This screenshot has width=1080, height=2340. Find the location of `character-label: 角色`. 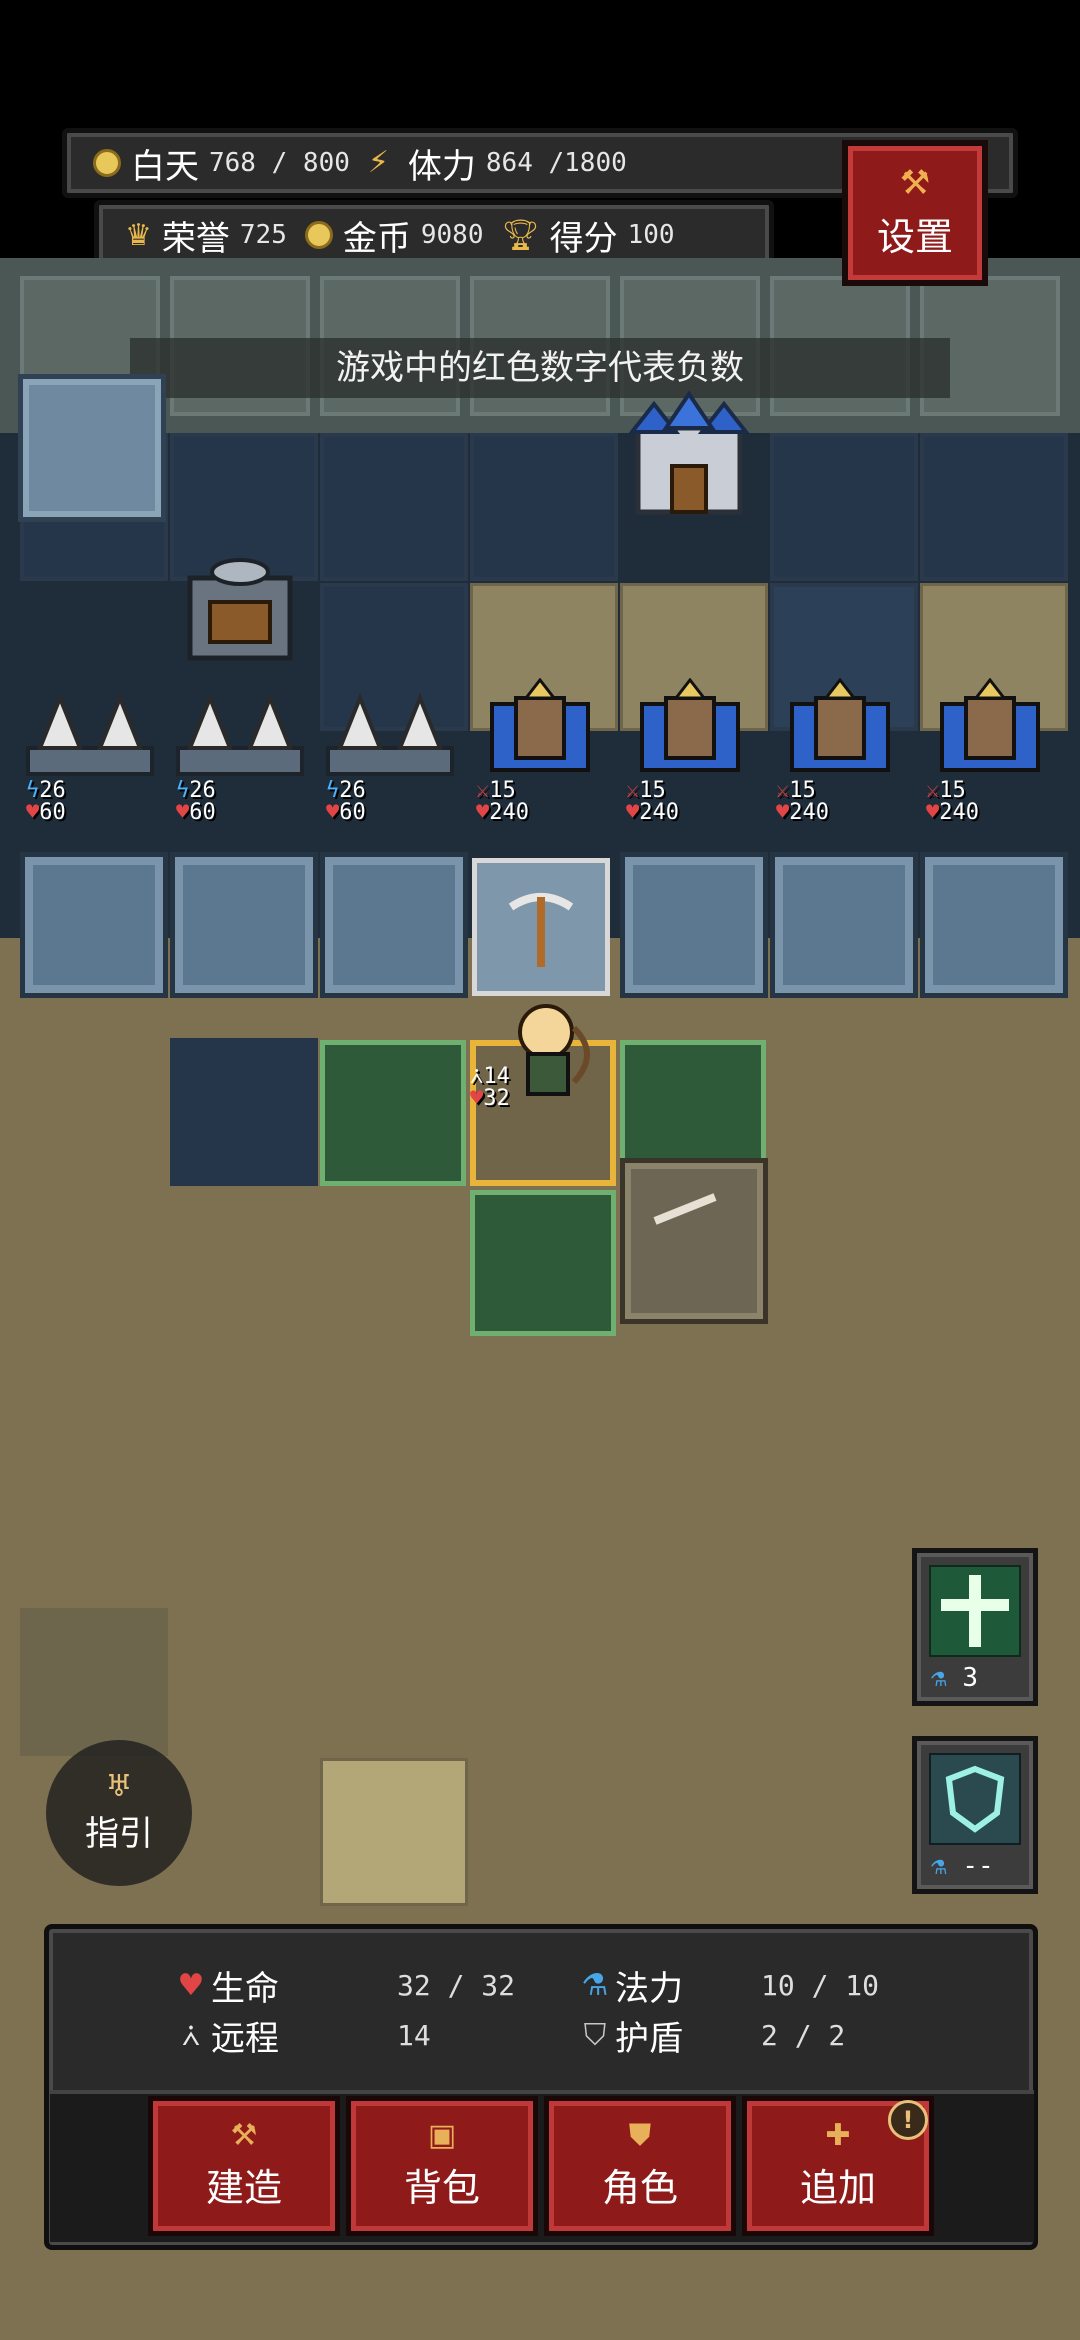

character-label: 角色 is located at coordinates (639, 2187).